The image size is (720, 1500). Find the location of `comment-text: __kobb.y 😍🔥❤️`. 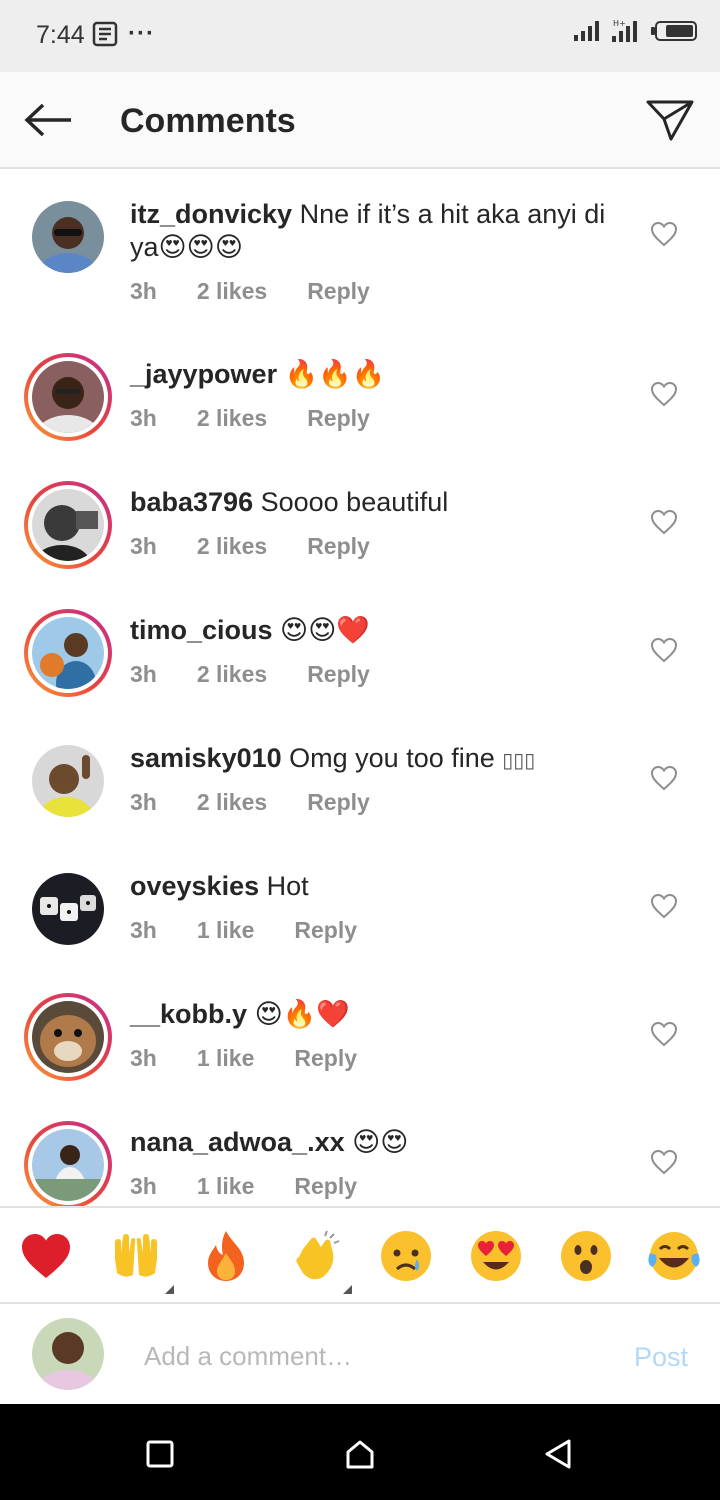

comment-text: __kobb.y 😍🔥❤️ is located at coordinates (375, 1014).